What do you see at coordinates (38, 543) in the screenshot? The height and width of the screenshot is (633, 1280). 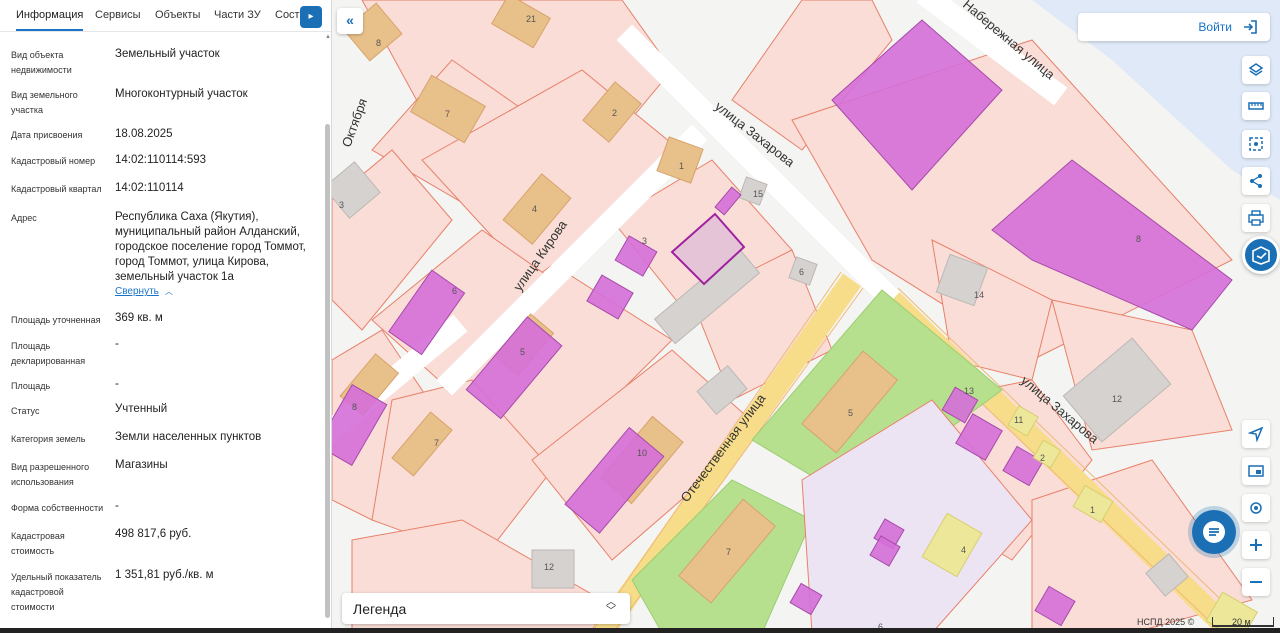 I see `property-label: Кадастровая стоимость` at bounding box center [38, 543].